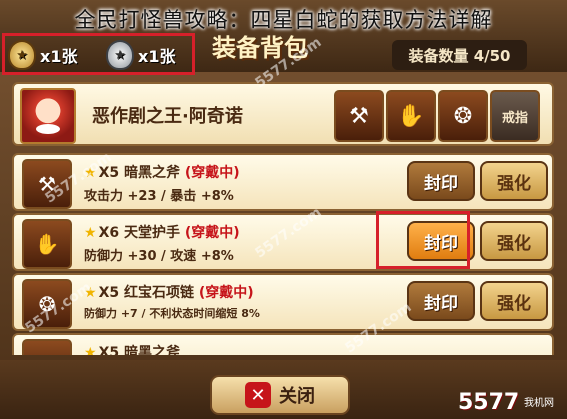  I want to click on equip-slot-glove-icon: ✋, so click(411, 116).